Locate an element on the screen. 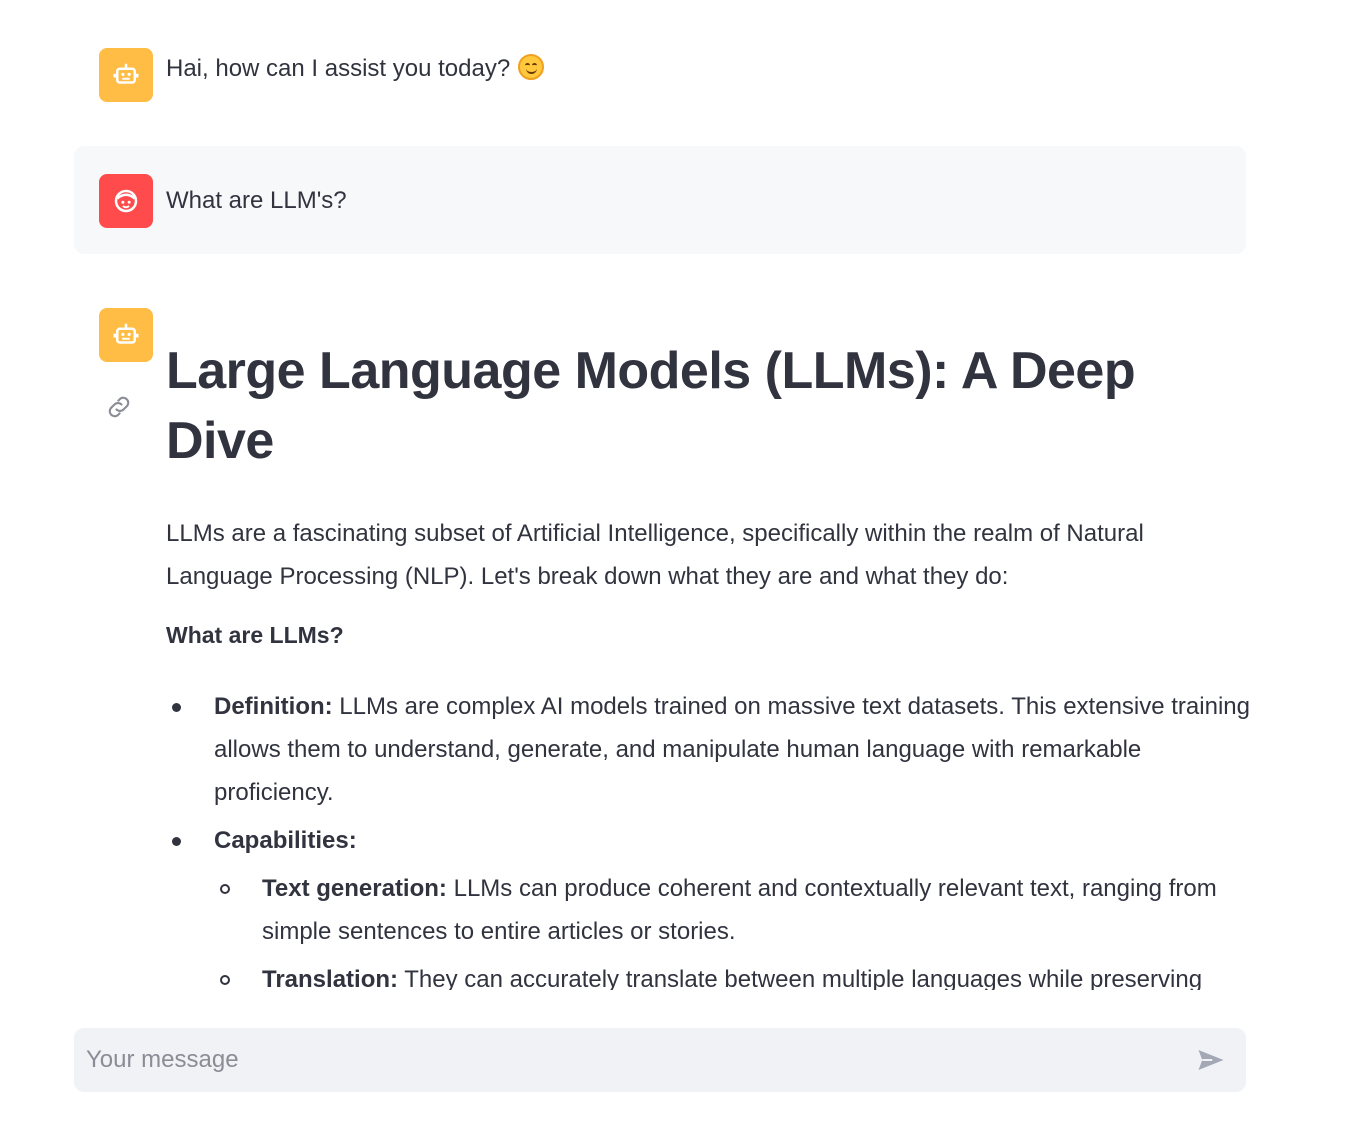 This screenshot has width=1370, height=1146. smiling-face-icon is located at coordinates (531, 67).